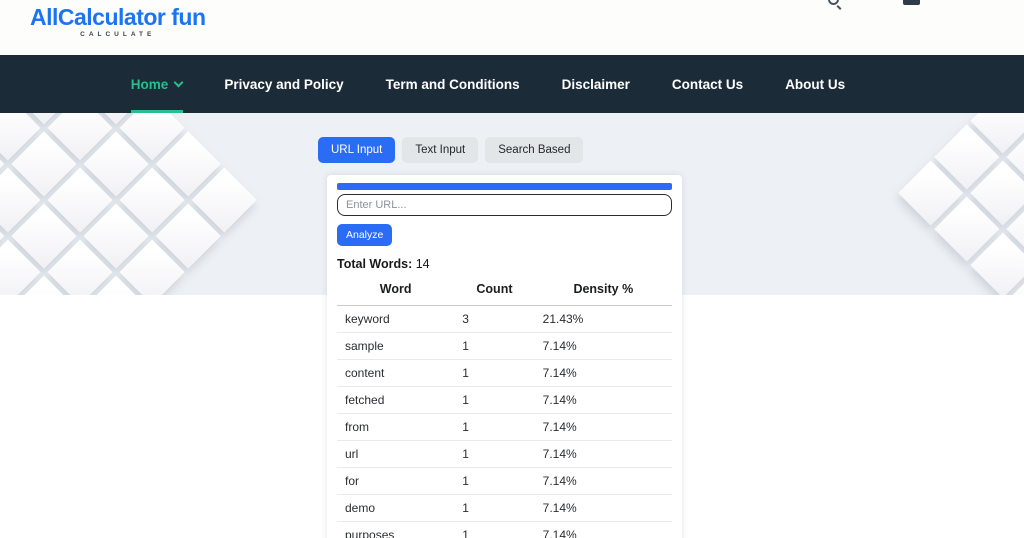  Describe the element at coordinates (504, 186) in the screenshot. I see `progress-bar` at that location.